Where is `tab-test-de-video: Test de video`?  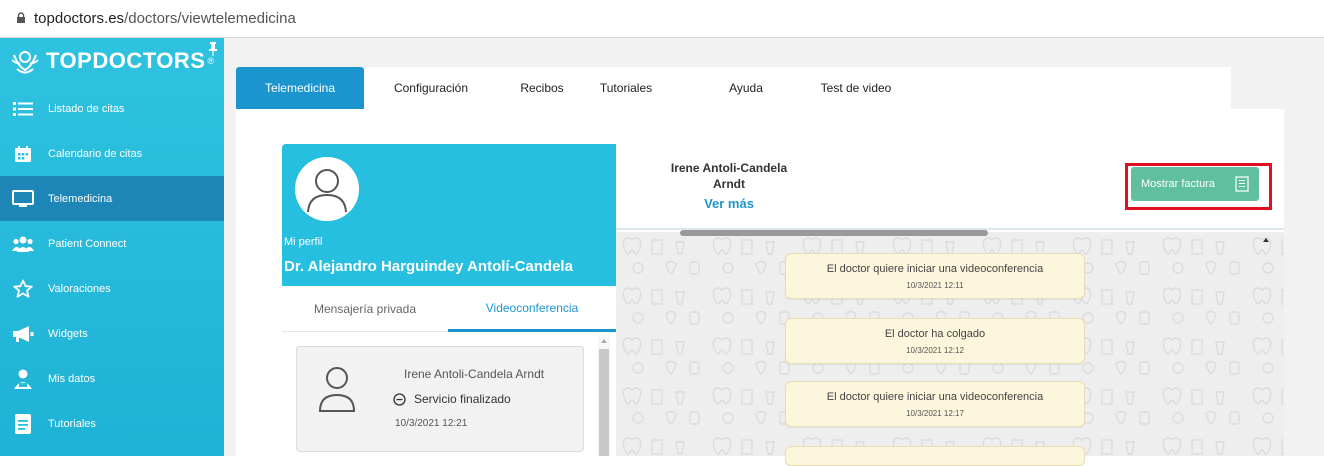 tab-test-de-video: Test de video is located at coordinates (856, 88).